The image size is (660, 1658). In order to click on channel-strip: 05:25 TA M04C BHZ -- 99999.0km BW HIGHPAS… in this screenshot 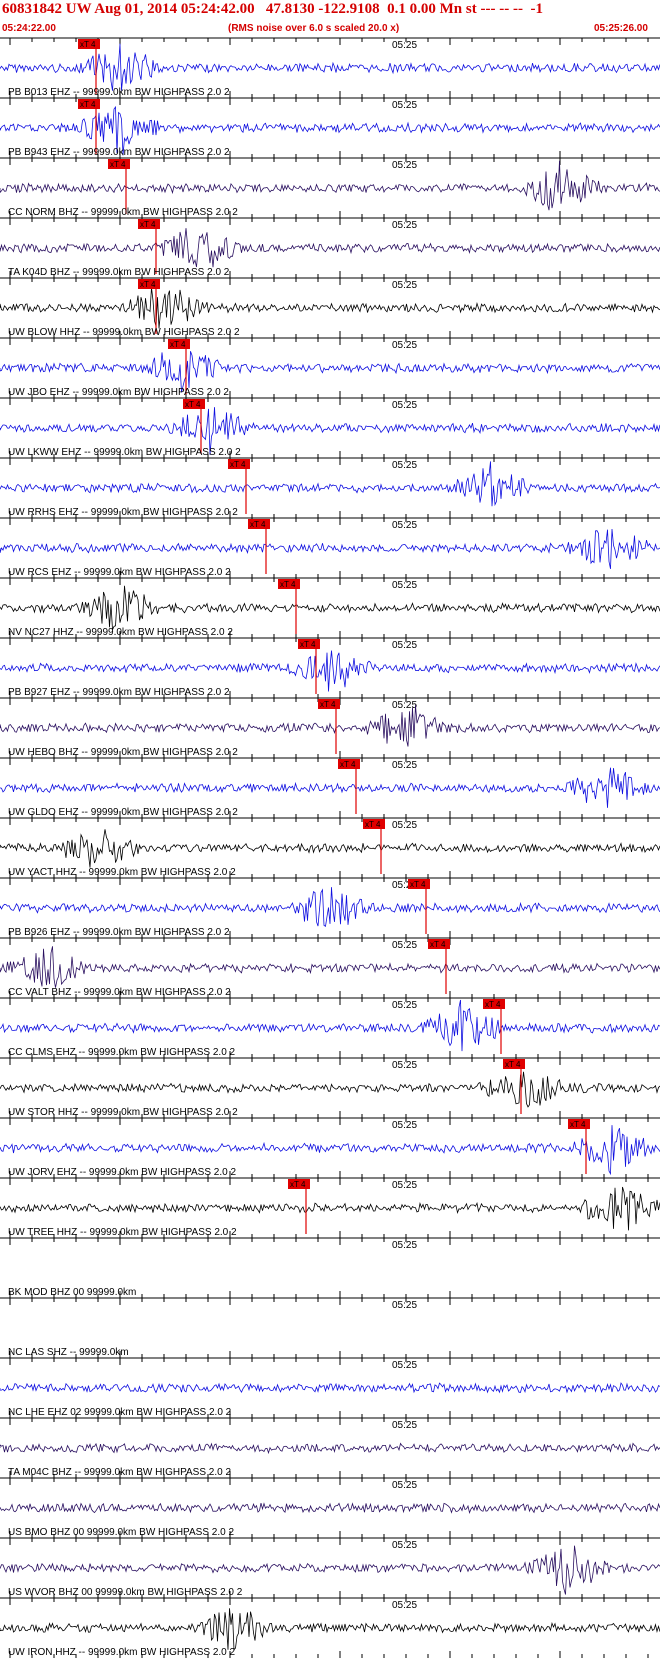, I will do `click(330, 1447)`.